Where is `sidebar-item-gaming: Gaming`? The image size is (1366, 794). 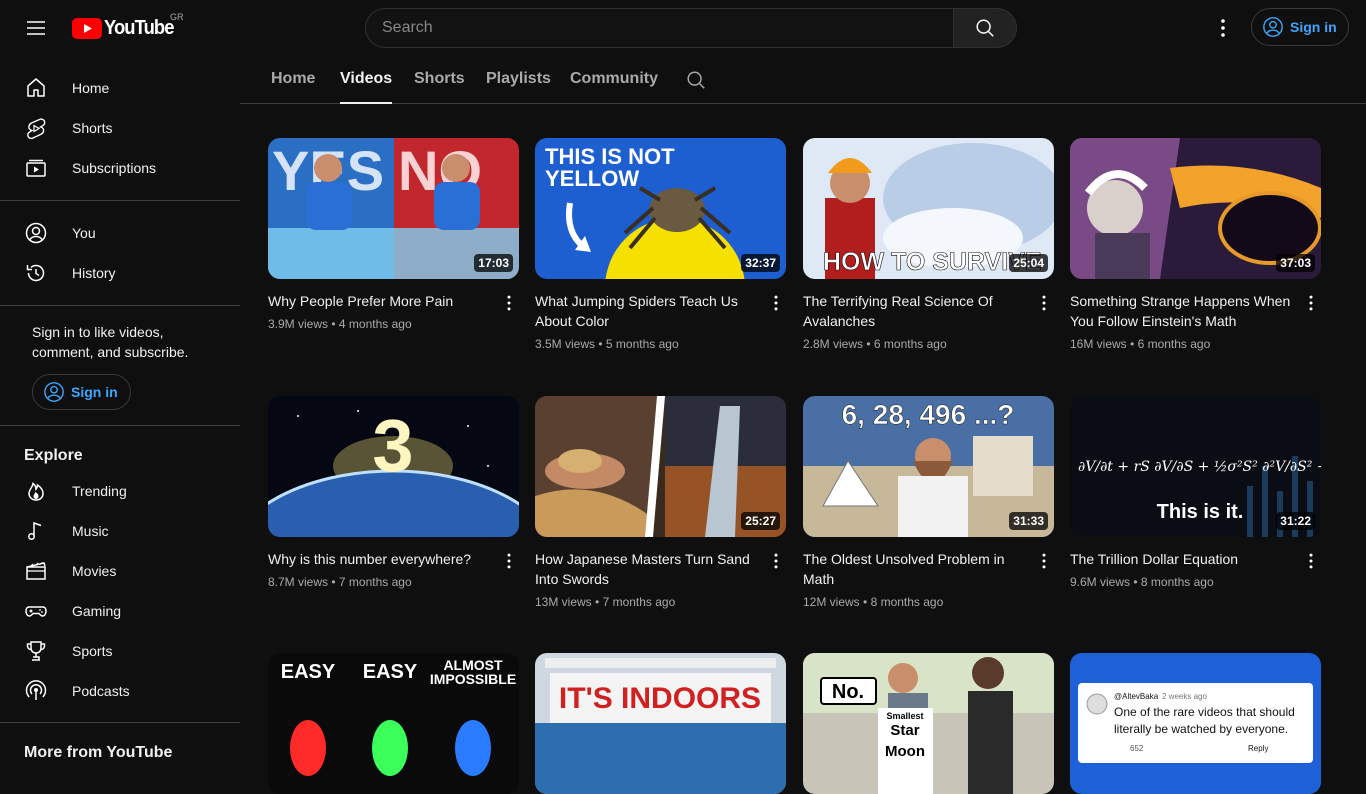 sidebar-item-gaming: Gaming is located at coordinates (120, 611).